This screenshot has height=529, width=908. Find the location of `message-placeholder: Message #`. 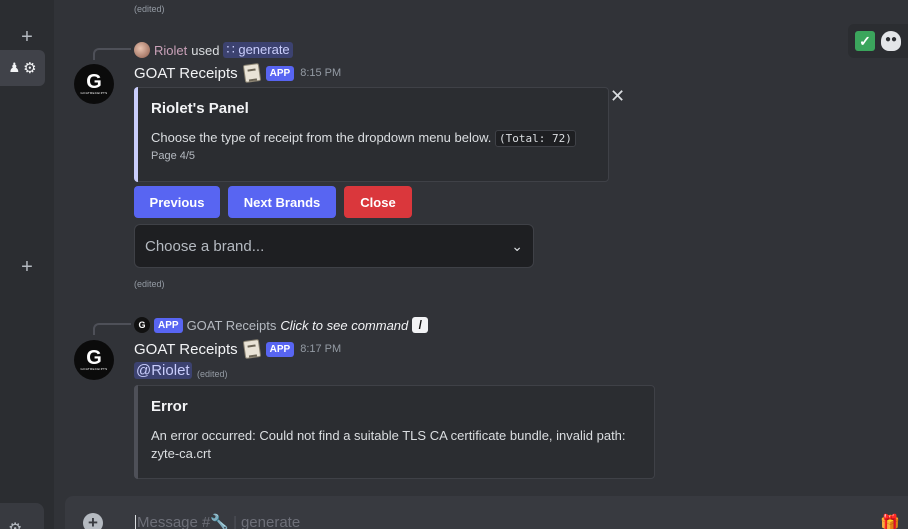

message-placeholder: Message # is located at coordinates (174, 521).